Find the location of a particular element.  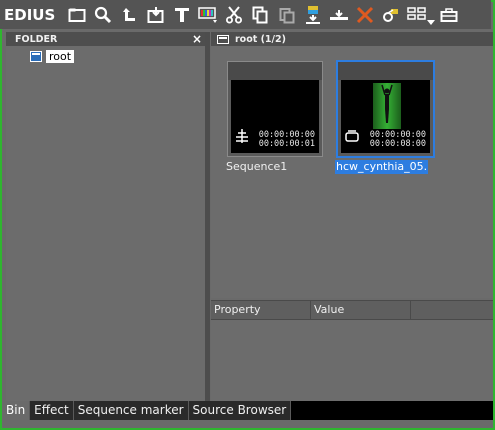

clip-thumbnail-selected: 00:00:00:00 00:00:08:00 is located at coordinates (385, 109).